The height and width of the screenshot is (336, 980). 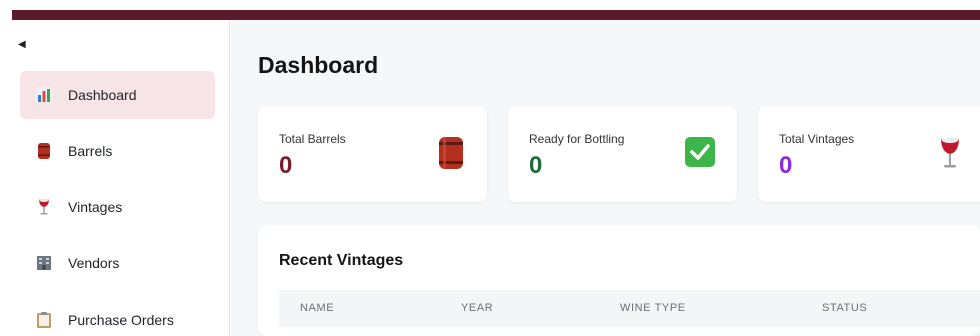 I want to click on caret-left-icon: ◀, so click(x=22, y=44).